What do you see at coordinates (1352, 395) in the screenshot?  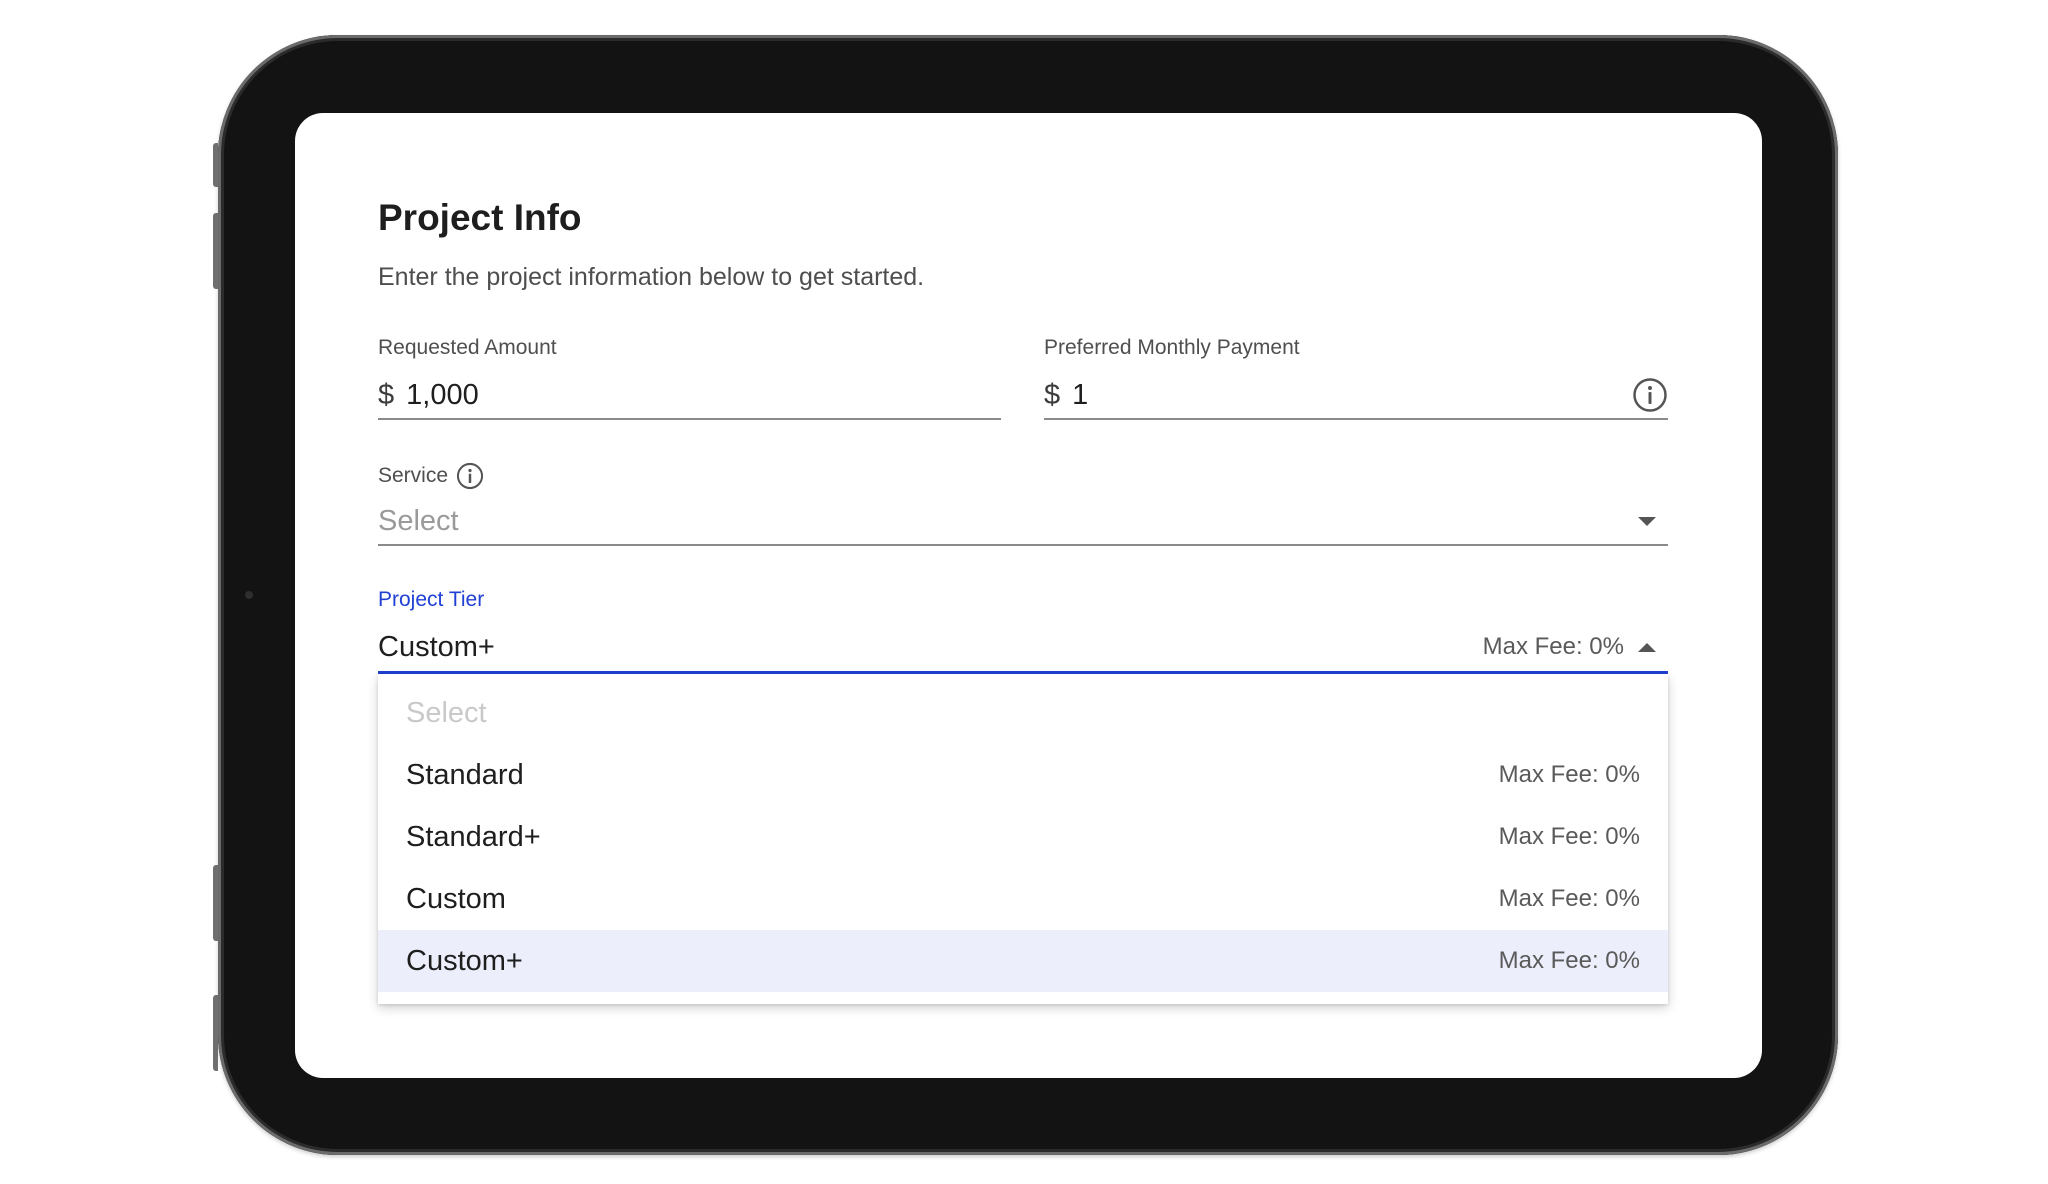 I see `monthly-payment-input` at bounding box center [1352, 395].